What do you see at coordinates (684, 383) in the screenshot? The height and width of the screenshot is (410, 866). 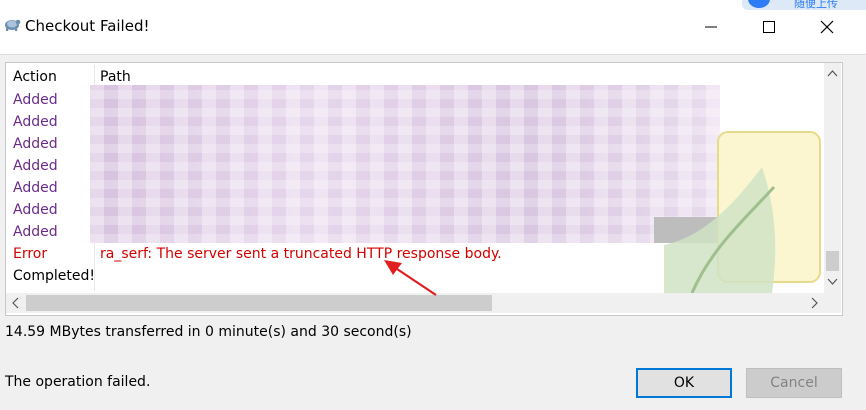 I see `ok-button: OK` at bounding box center [684, 383].